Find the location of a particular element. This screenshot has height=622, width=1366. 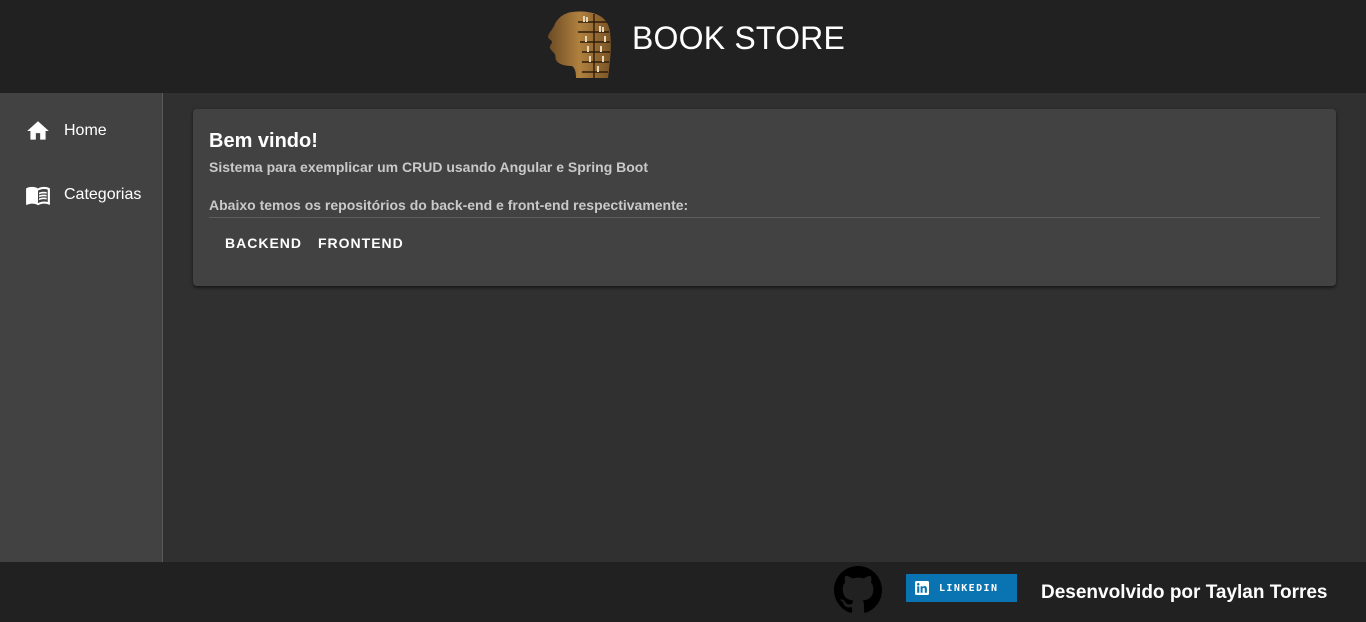

sidebar-item-categorias: Categorias is located at coordinates (81, 195).